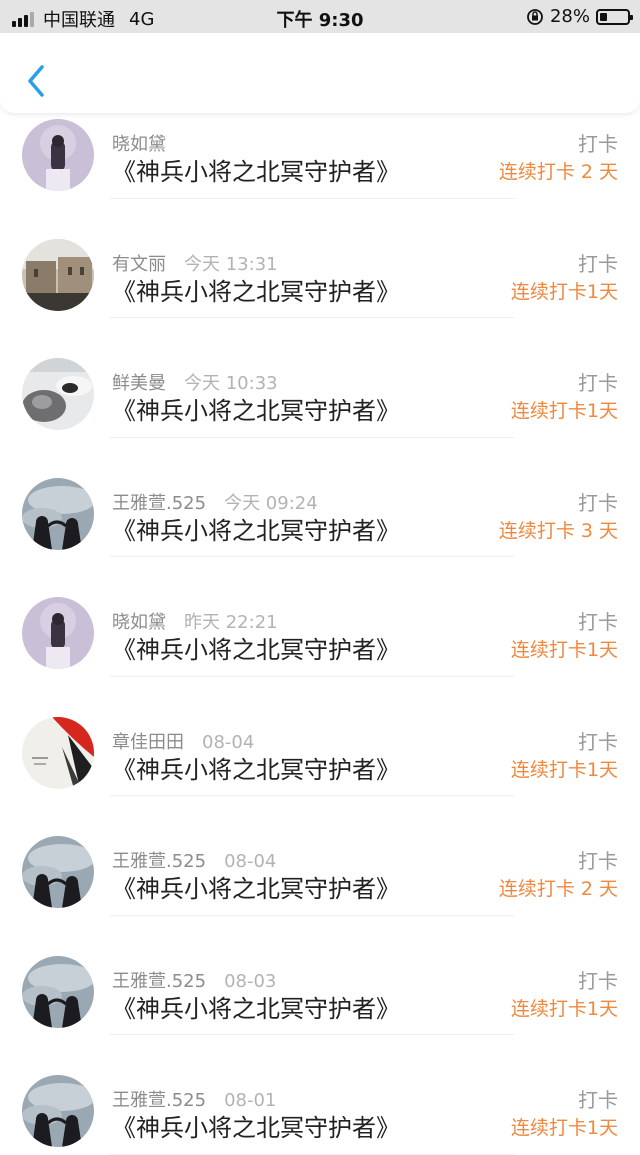 The width and height of the screenshot is (640, 1155). What do you see at coordinates (320, 73) in the screenshot?
I see `nav-bar` at bounding box center [320, 73].